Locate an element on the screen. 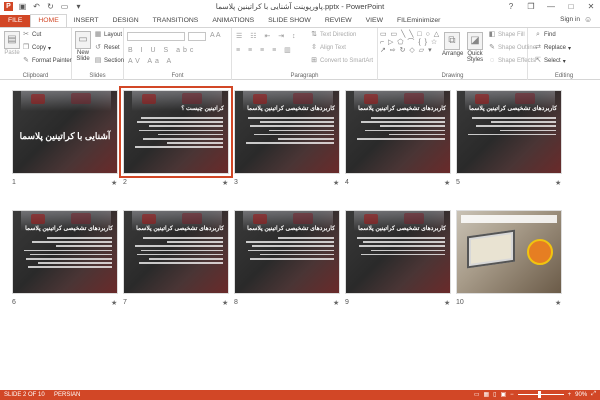 The width and height of the screenshot is (600, 400). tab-animations: ANIMATIONS is located at coordinates (233, 21).